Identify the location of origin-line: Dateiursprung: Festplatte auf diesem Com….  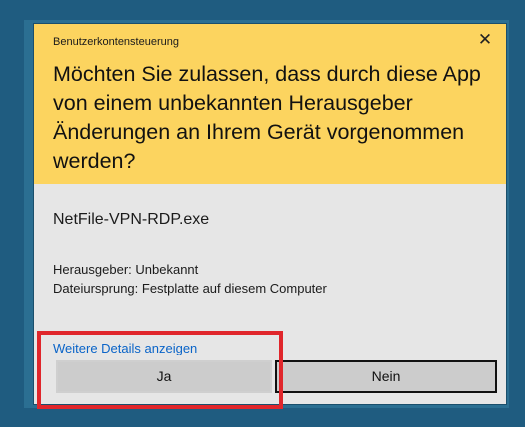
(190, 288).